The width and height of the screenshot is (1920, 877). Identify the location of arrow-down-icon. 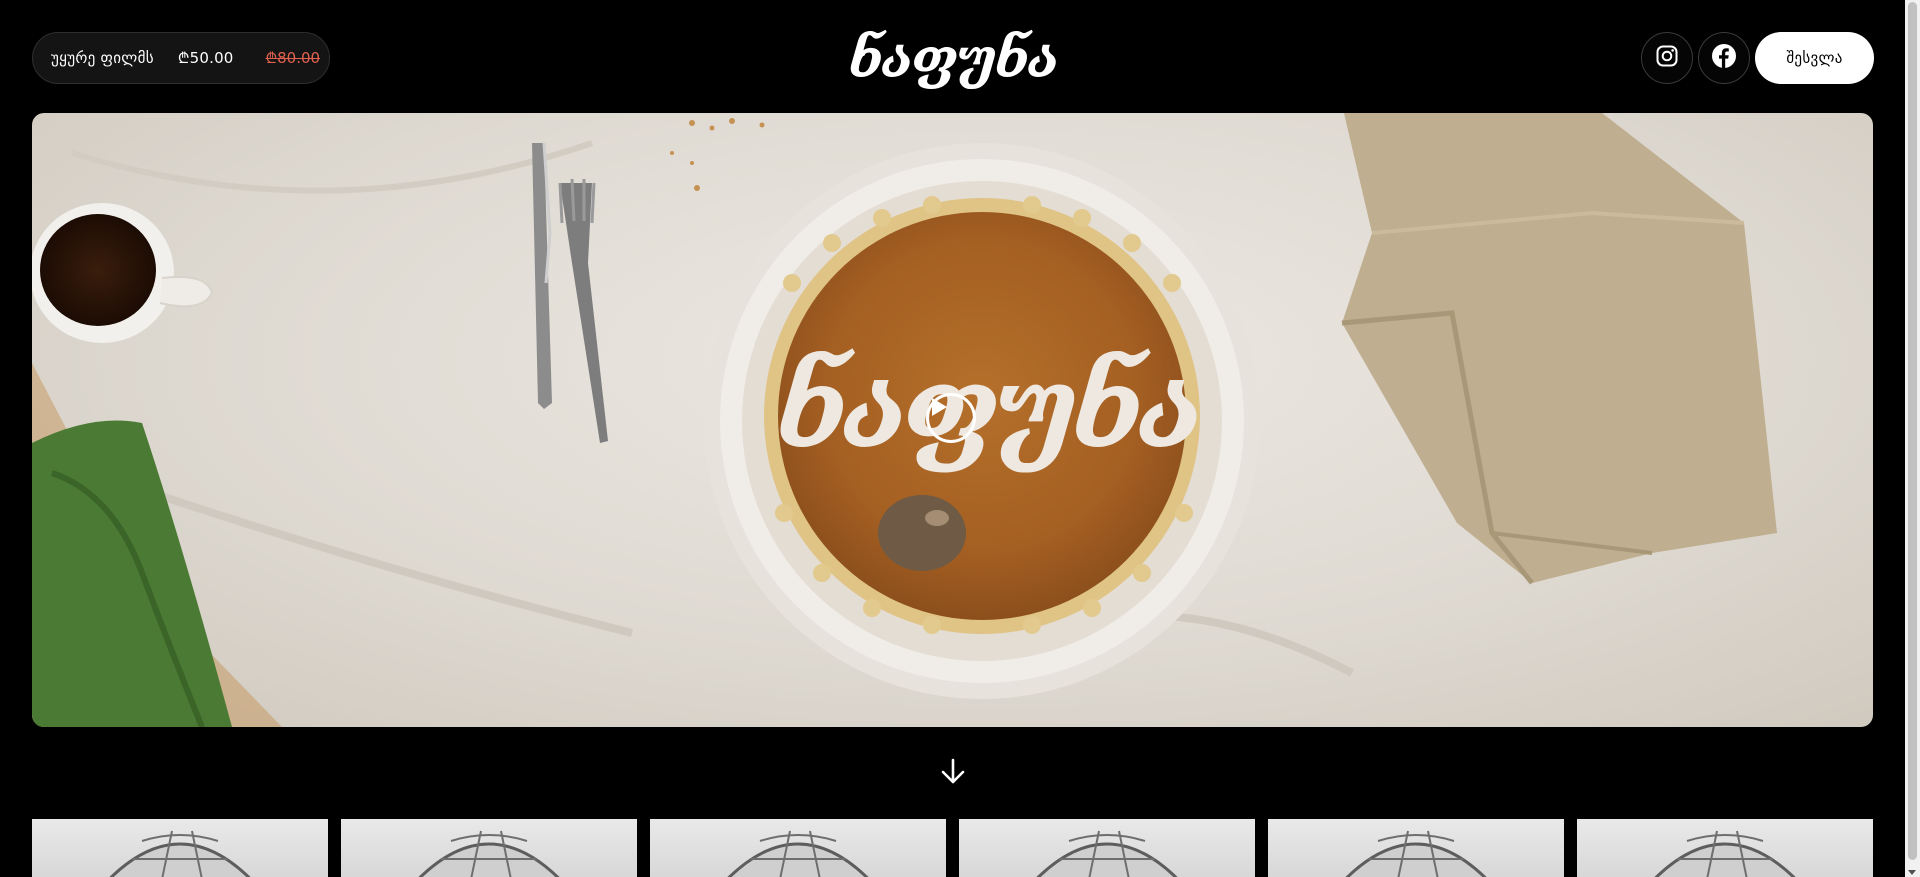
(953, 774).